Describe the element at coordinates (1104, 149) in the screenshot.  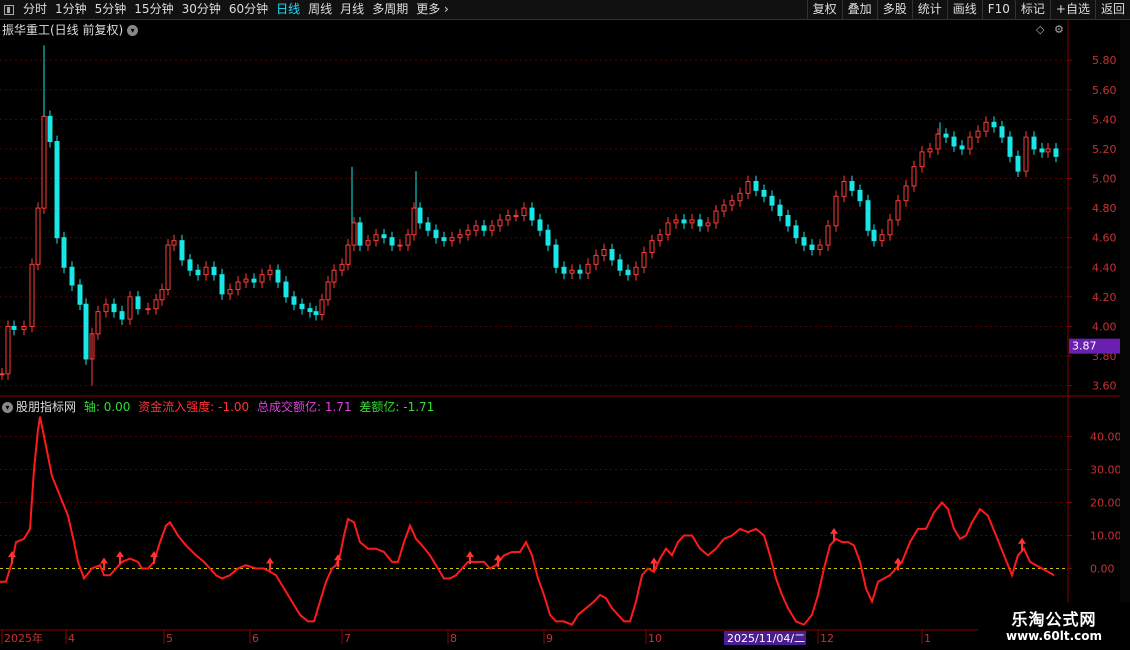
I see `price-tick-label: 5.20` at that location.